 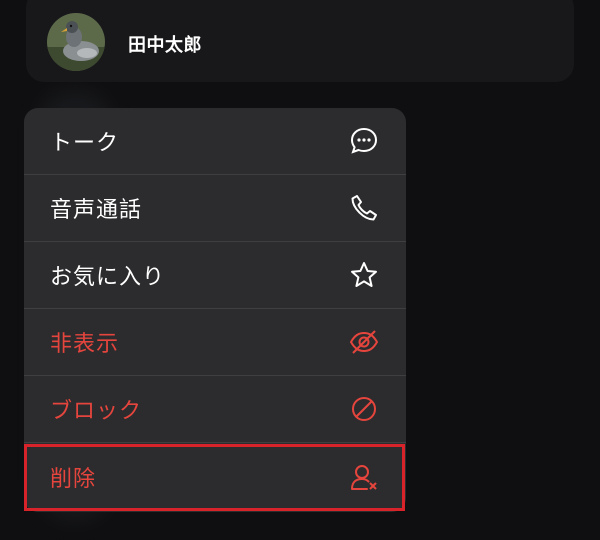 What do you see at coordinates (215, 141) in the screenshot?
I see `menu-item-talk: トーク` at bounding box center [215, 141].